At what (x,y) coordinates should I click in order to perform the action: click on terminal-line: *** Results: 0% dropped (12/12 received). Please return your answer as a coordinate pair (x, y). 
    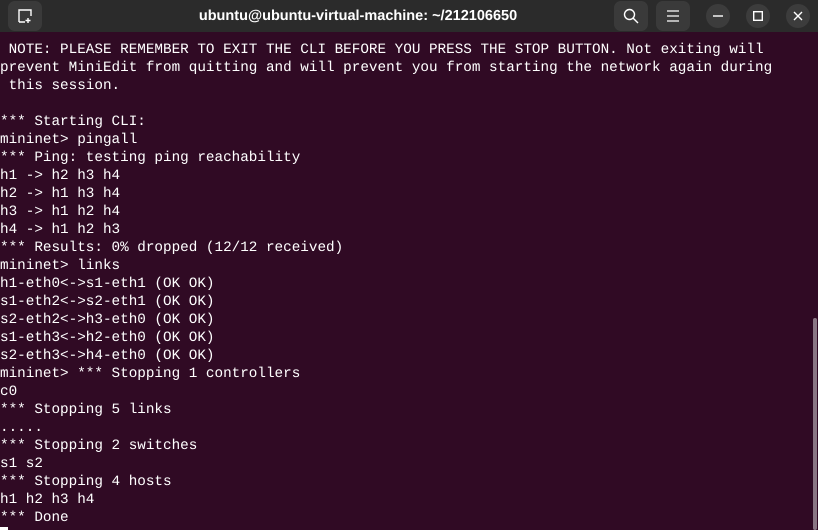
    Looking at the image, I should click on (172, 248).